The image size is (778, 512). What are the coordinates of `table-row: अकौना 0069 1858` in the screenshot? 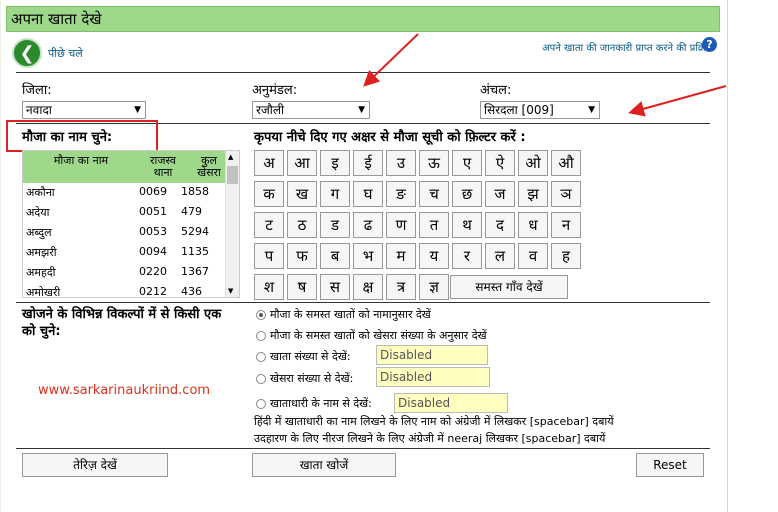 It's located at (125, 193).